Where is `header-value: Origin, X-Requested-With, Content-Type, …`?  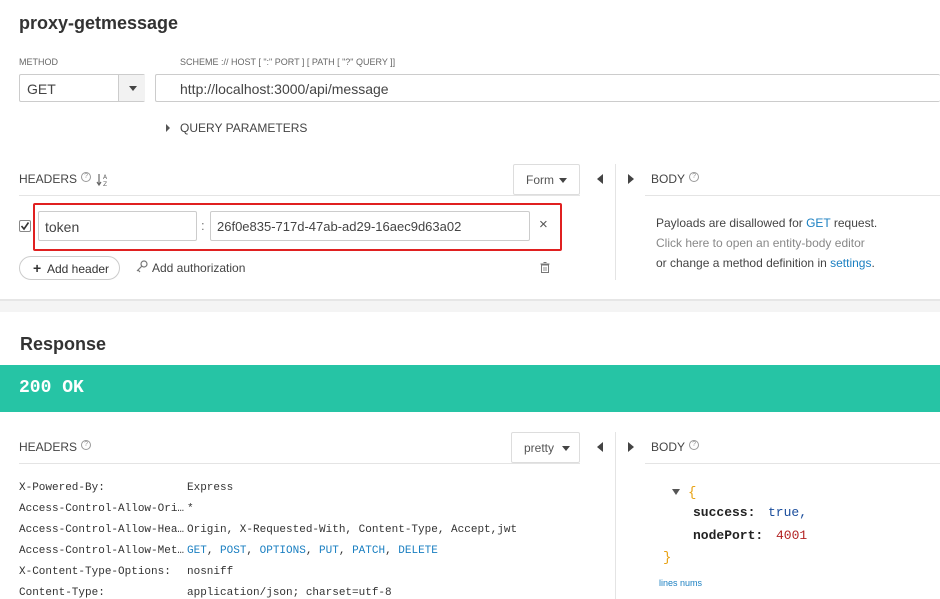 header-value: Origin, X-Requested-With, Content-Type, … is located at coordinates (352, 530).